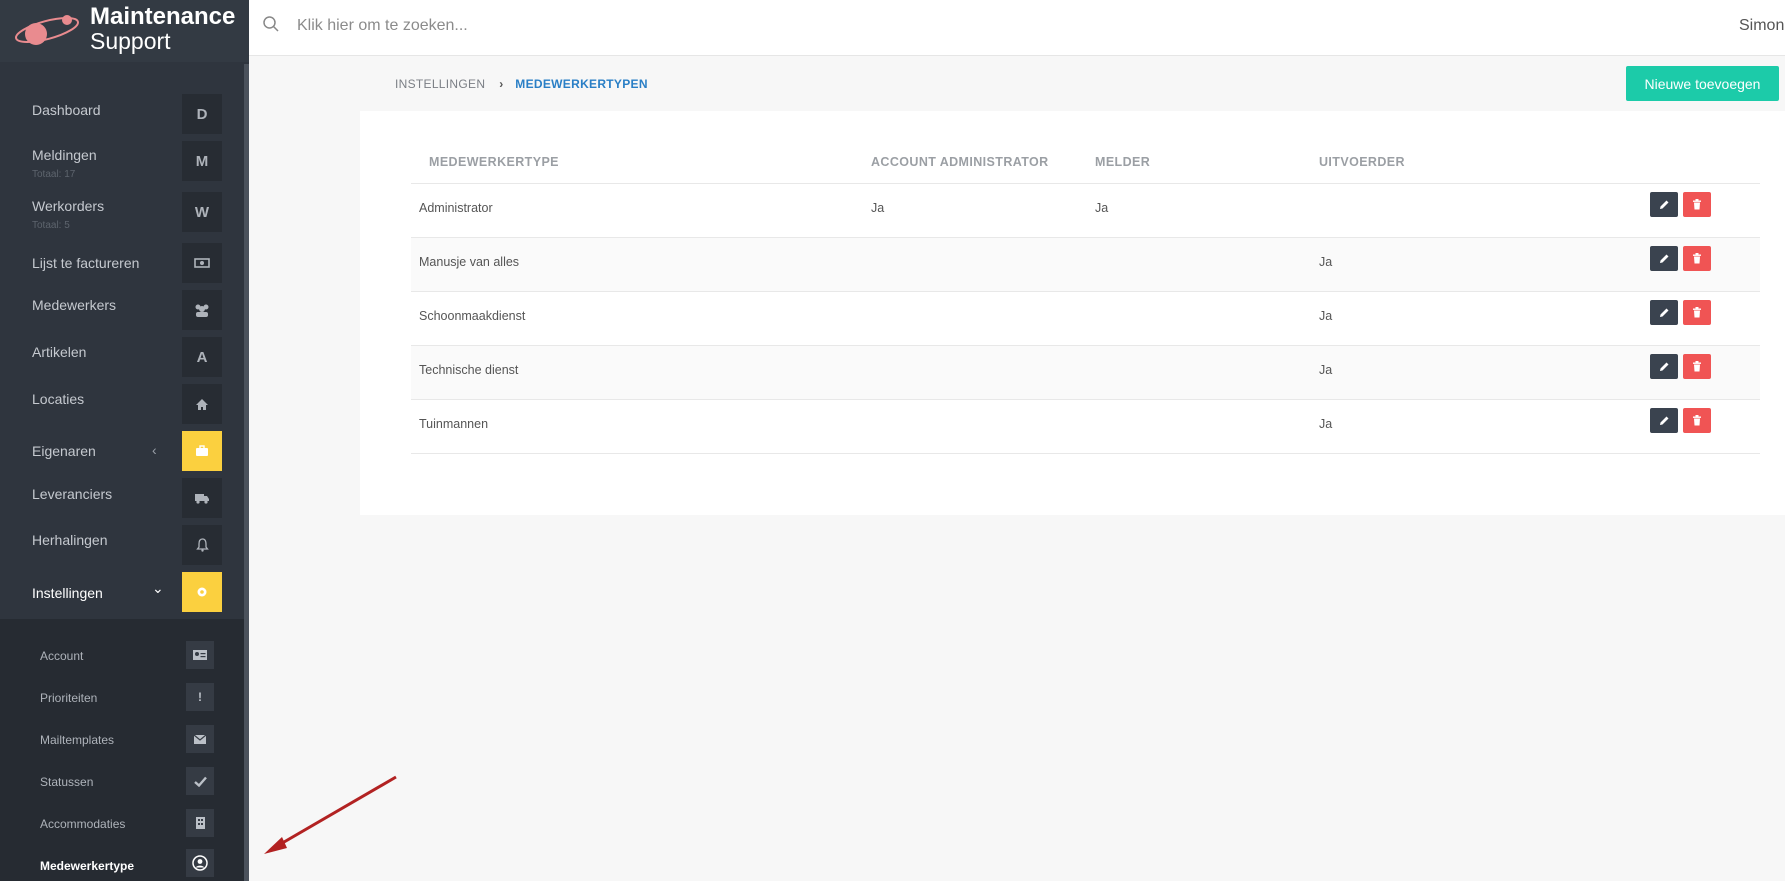 Image resolution: width=1785 pixels, height=881 pixels. I want to click on cell-account-administrator: Ja, so click(878, 208).